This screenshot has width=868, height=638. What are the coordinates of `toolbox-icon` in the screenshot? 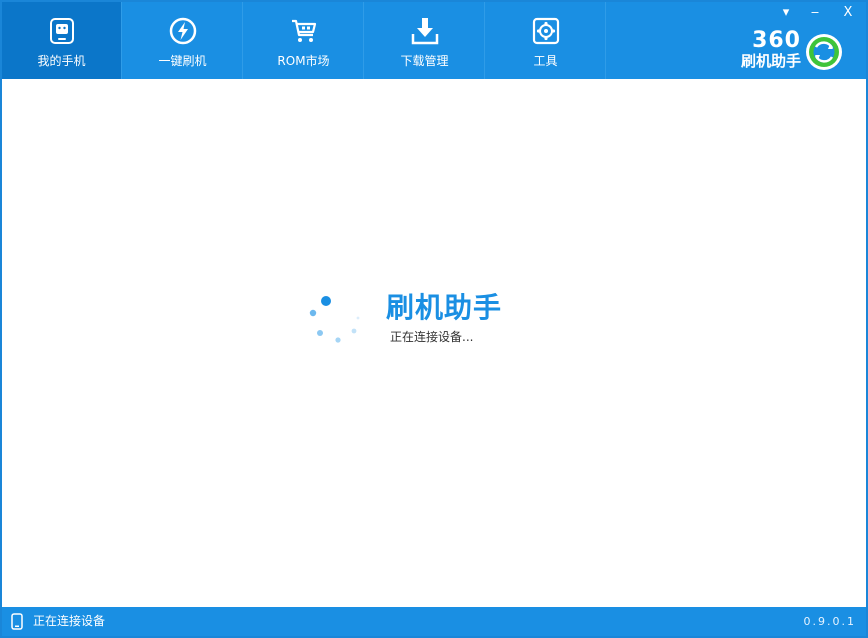 It's located at (546, 31).